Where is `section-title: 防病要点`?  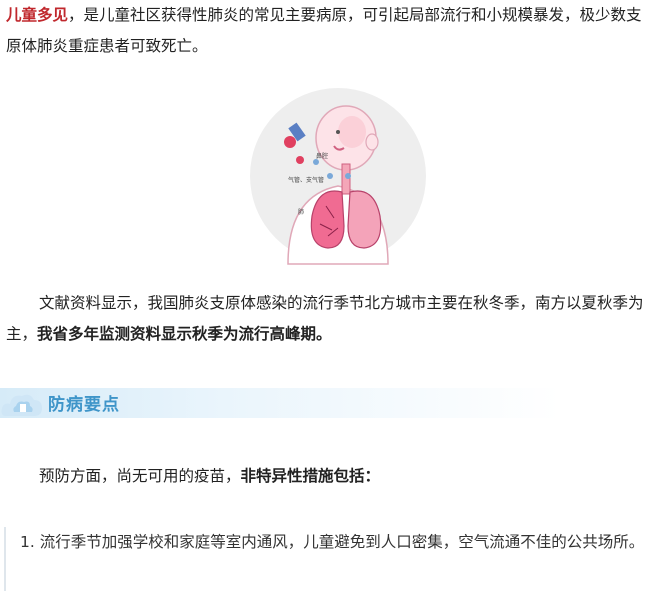
section-title: 防病要点 is located at coordinates (84, 405).